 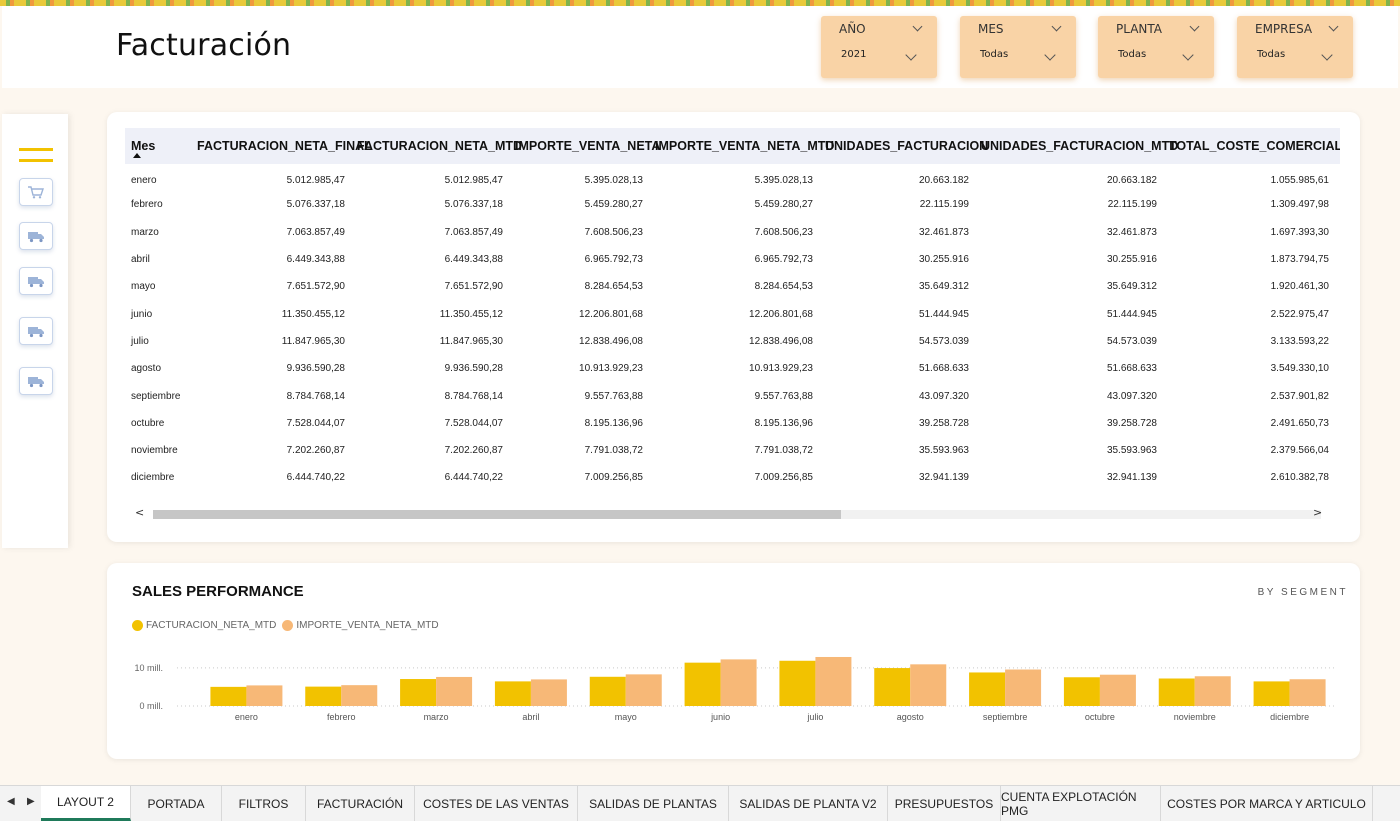 What do you see at coordinates (454, 691) in the screenshot?
I see `bar-importe-marzo` at bounding box center [454, 691].